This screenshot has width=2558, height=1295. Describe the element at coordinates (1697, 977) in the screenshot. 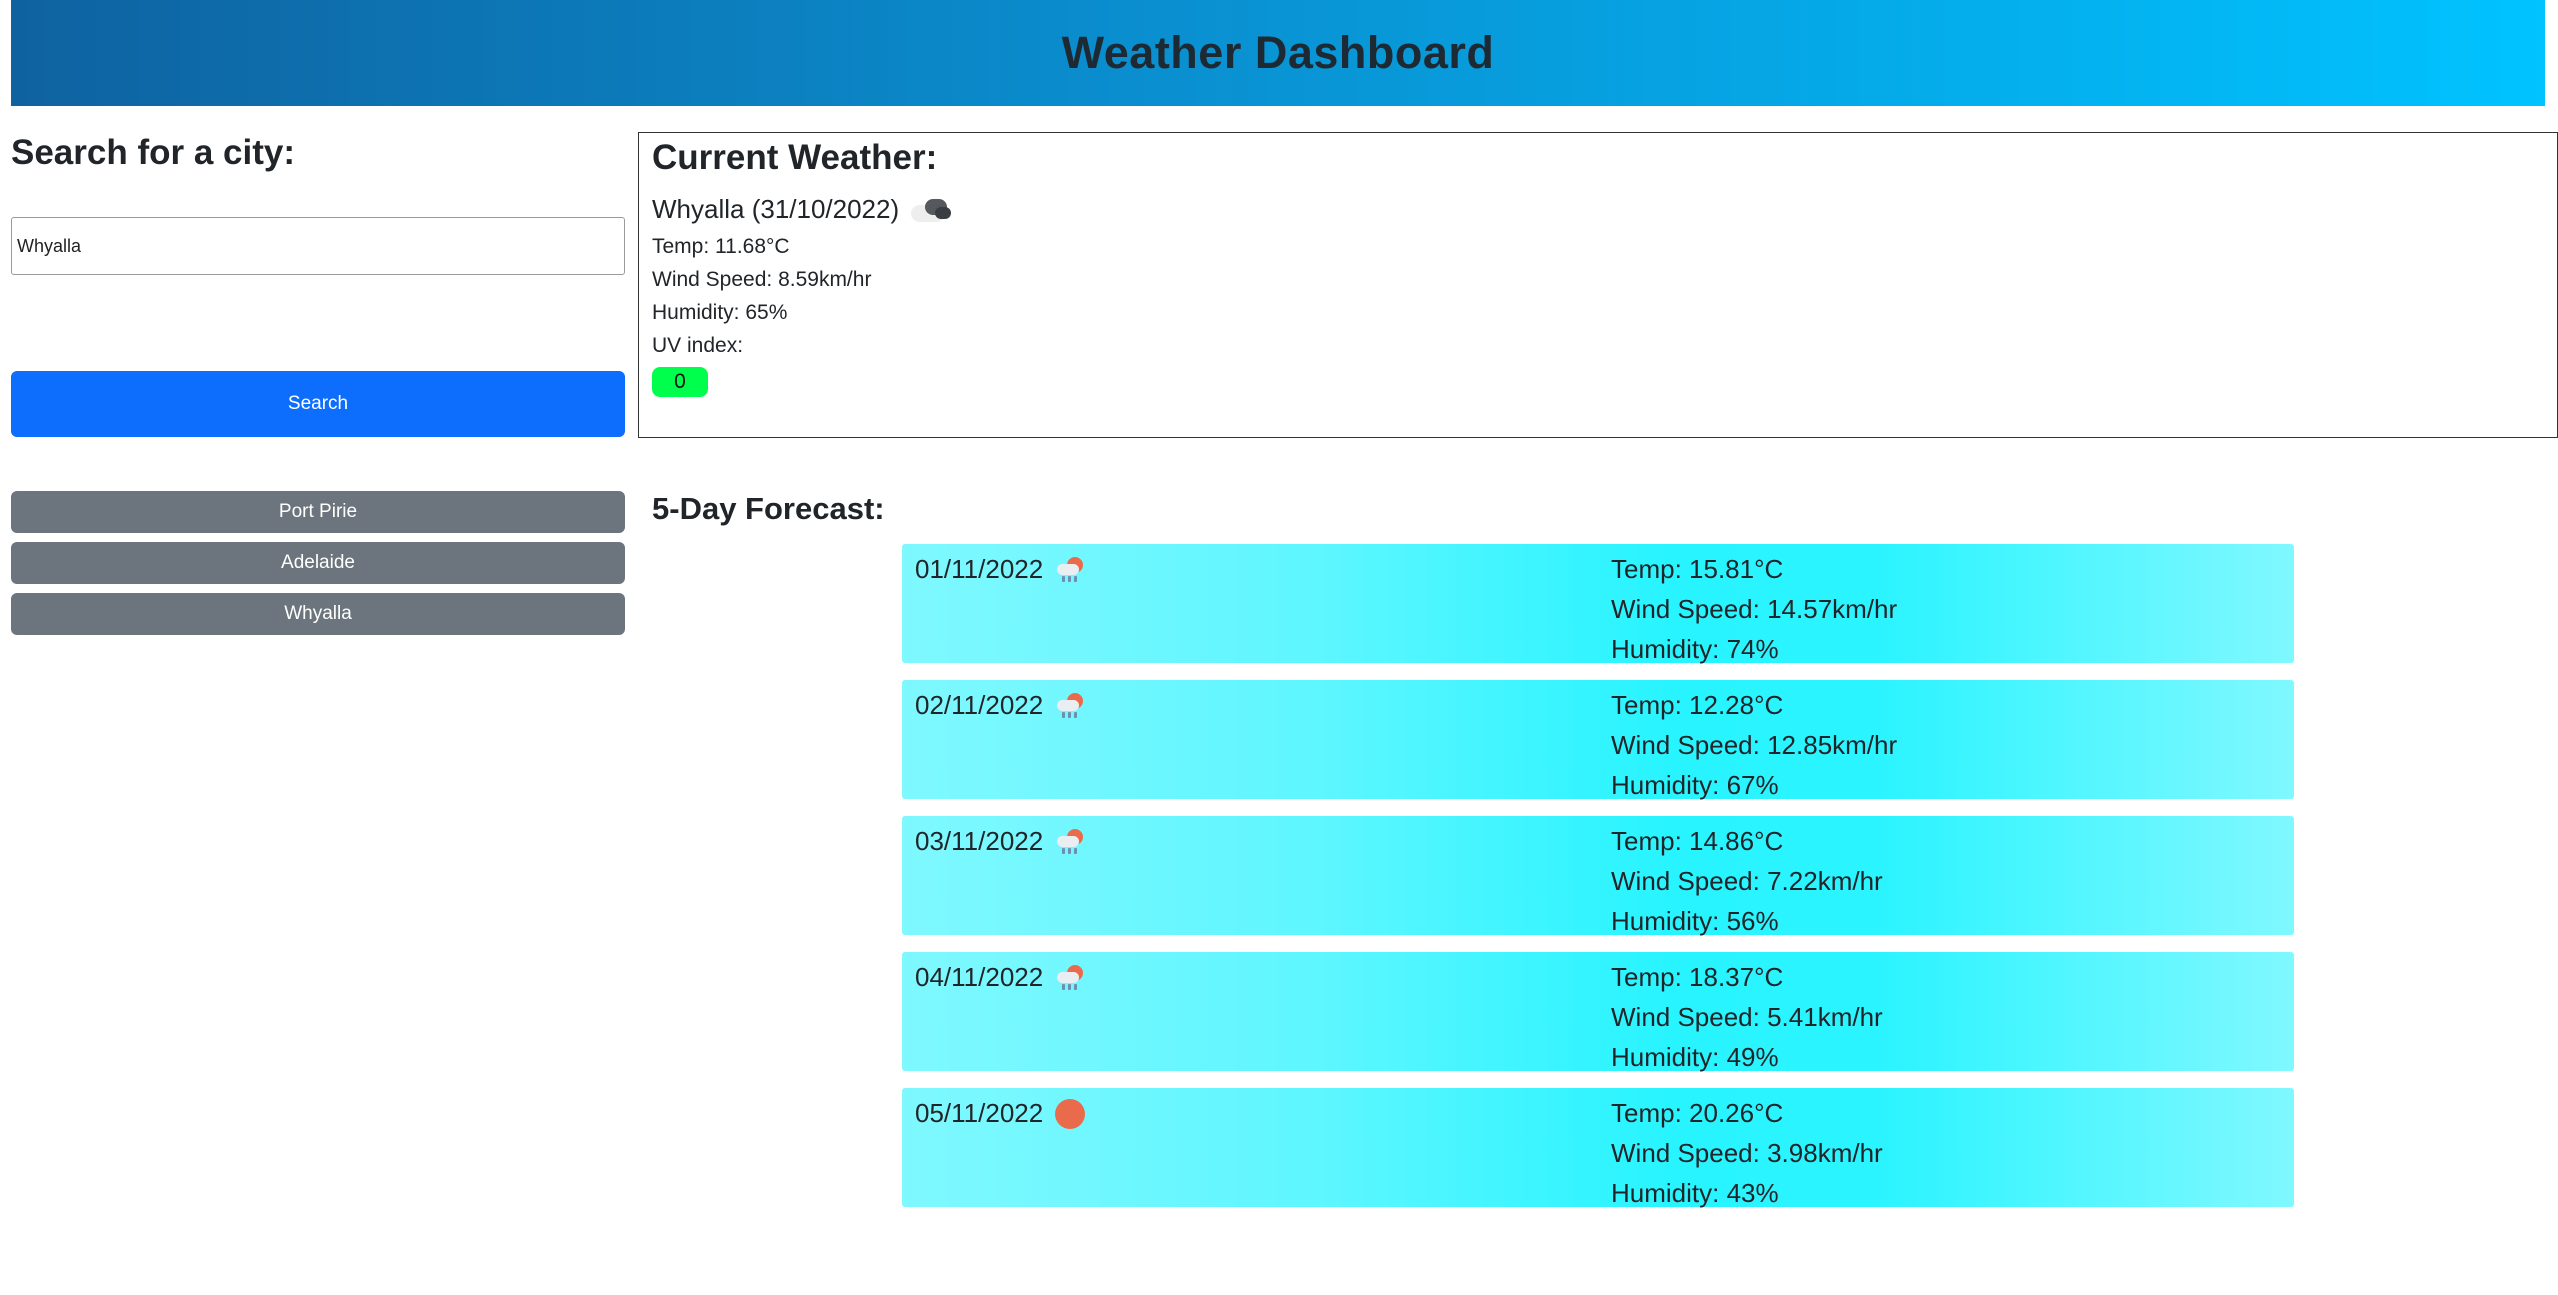

I see `forecast-temp: Temp: 18.37°C` at that location.